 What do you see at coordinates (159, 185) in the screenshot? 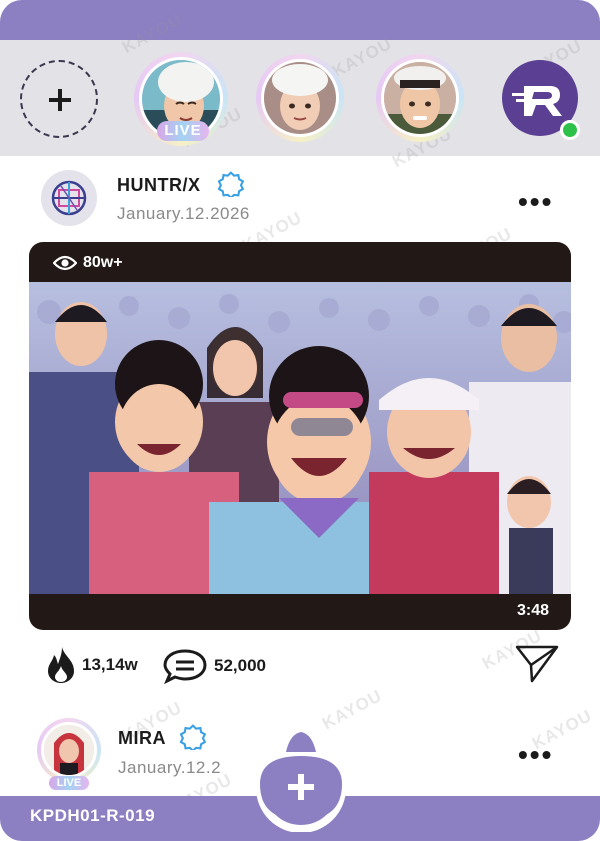
I see `post-username: HUNTR/X` at bounding box center [159, 185].